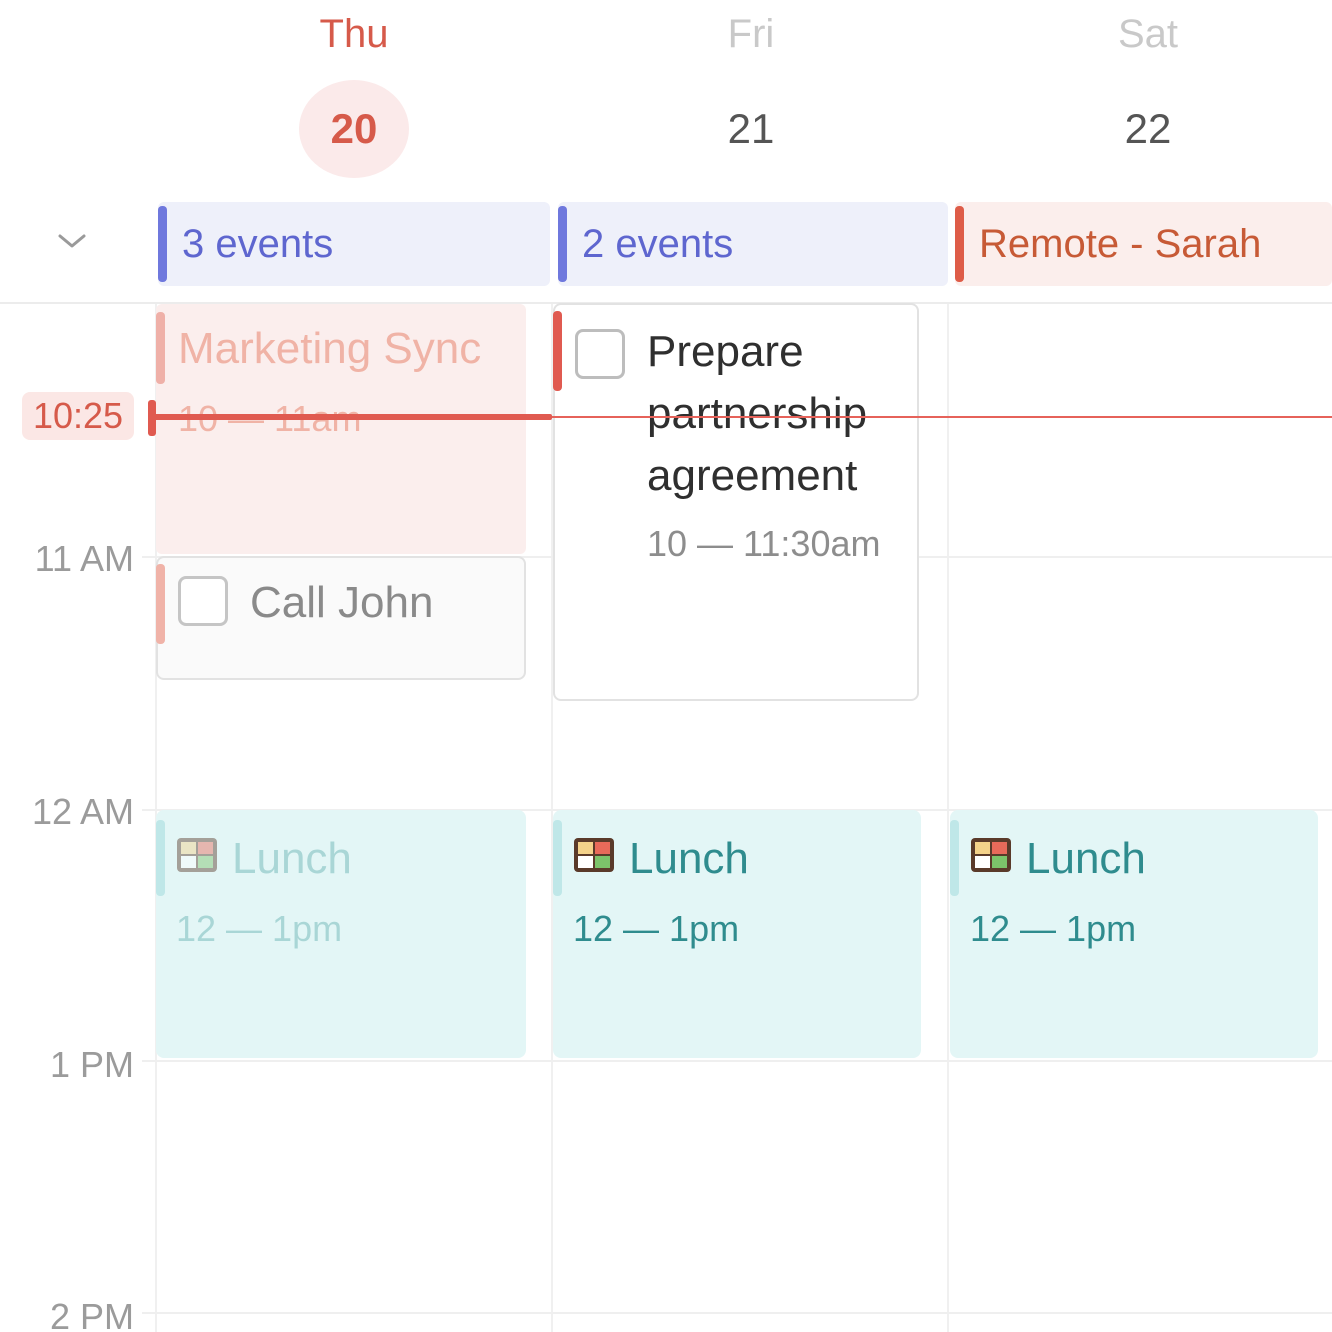 Image resolution: width=1332 pixels, height=1332 pixels. What do you see at coordinates (84, 558) in the screenshot?
I see `hour-label: 11 AM` at bounding box center [84, 558].